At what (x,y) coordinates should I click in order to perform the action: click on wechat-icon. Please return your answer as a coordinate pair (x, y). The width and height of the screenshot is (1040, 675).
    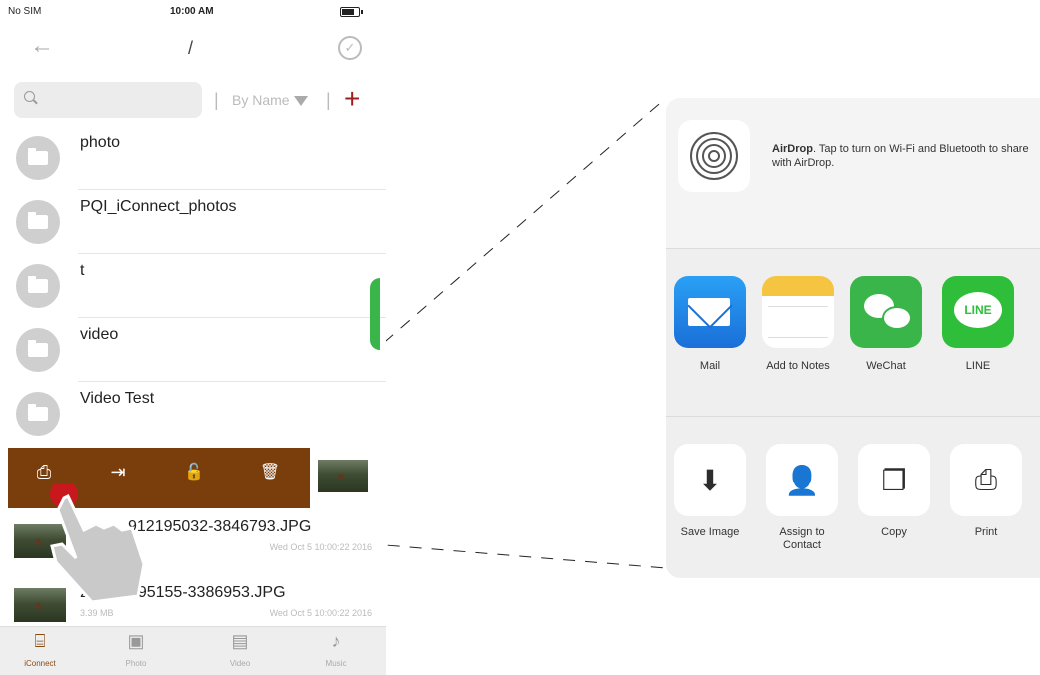
    Looking at the image, I should click on (886, 312).